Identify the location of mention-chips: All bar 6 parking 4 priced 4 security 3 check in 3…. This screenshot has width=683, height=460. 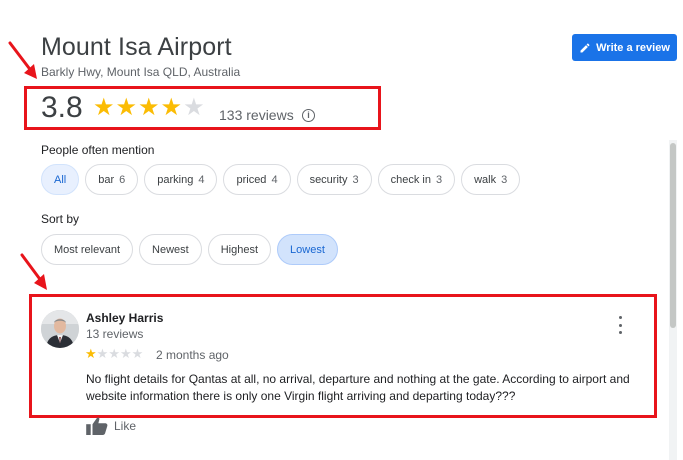
(281, 179).